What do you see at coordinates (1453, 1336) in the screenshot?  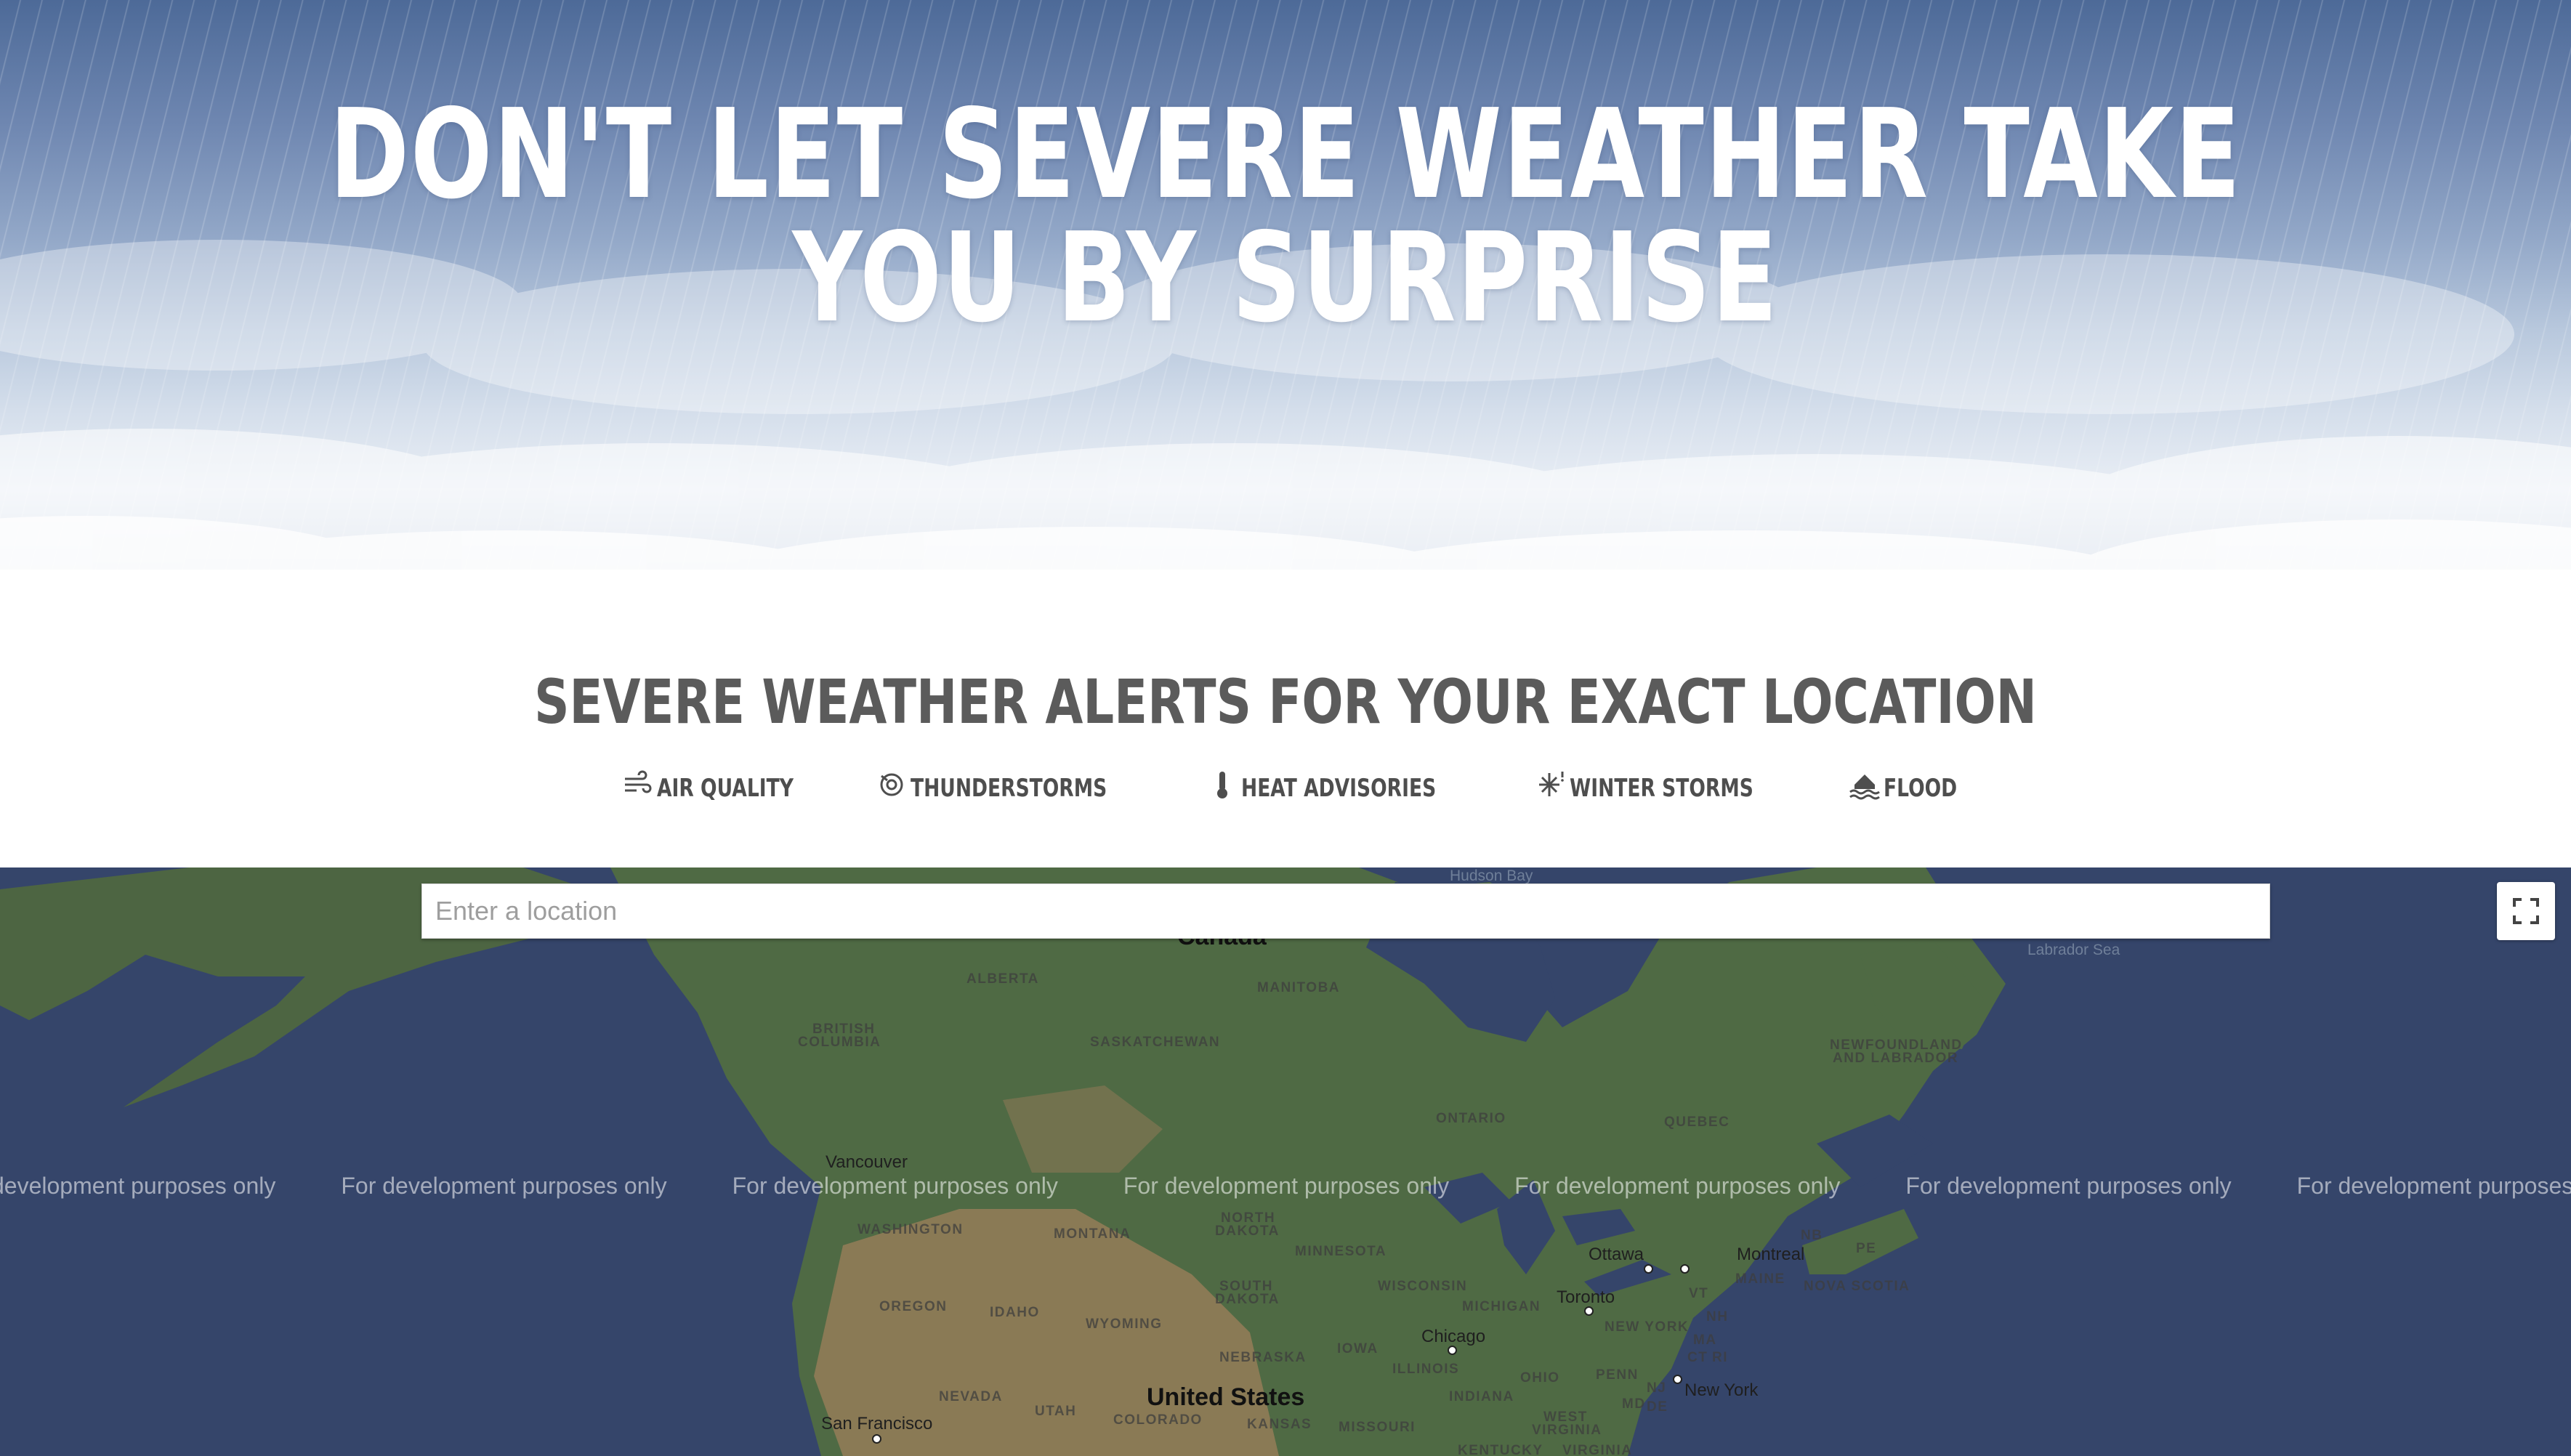 I see `map-label-chicago: Chicago` at bounding box center [1453, 1336].